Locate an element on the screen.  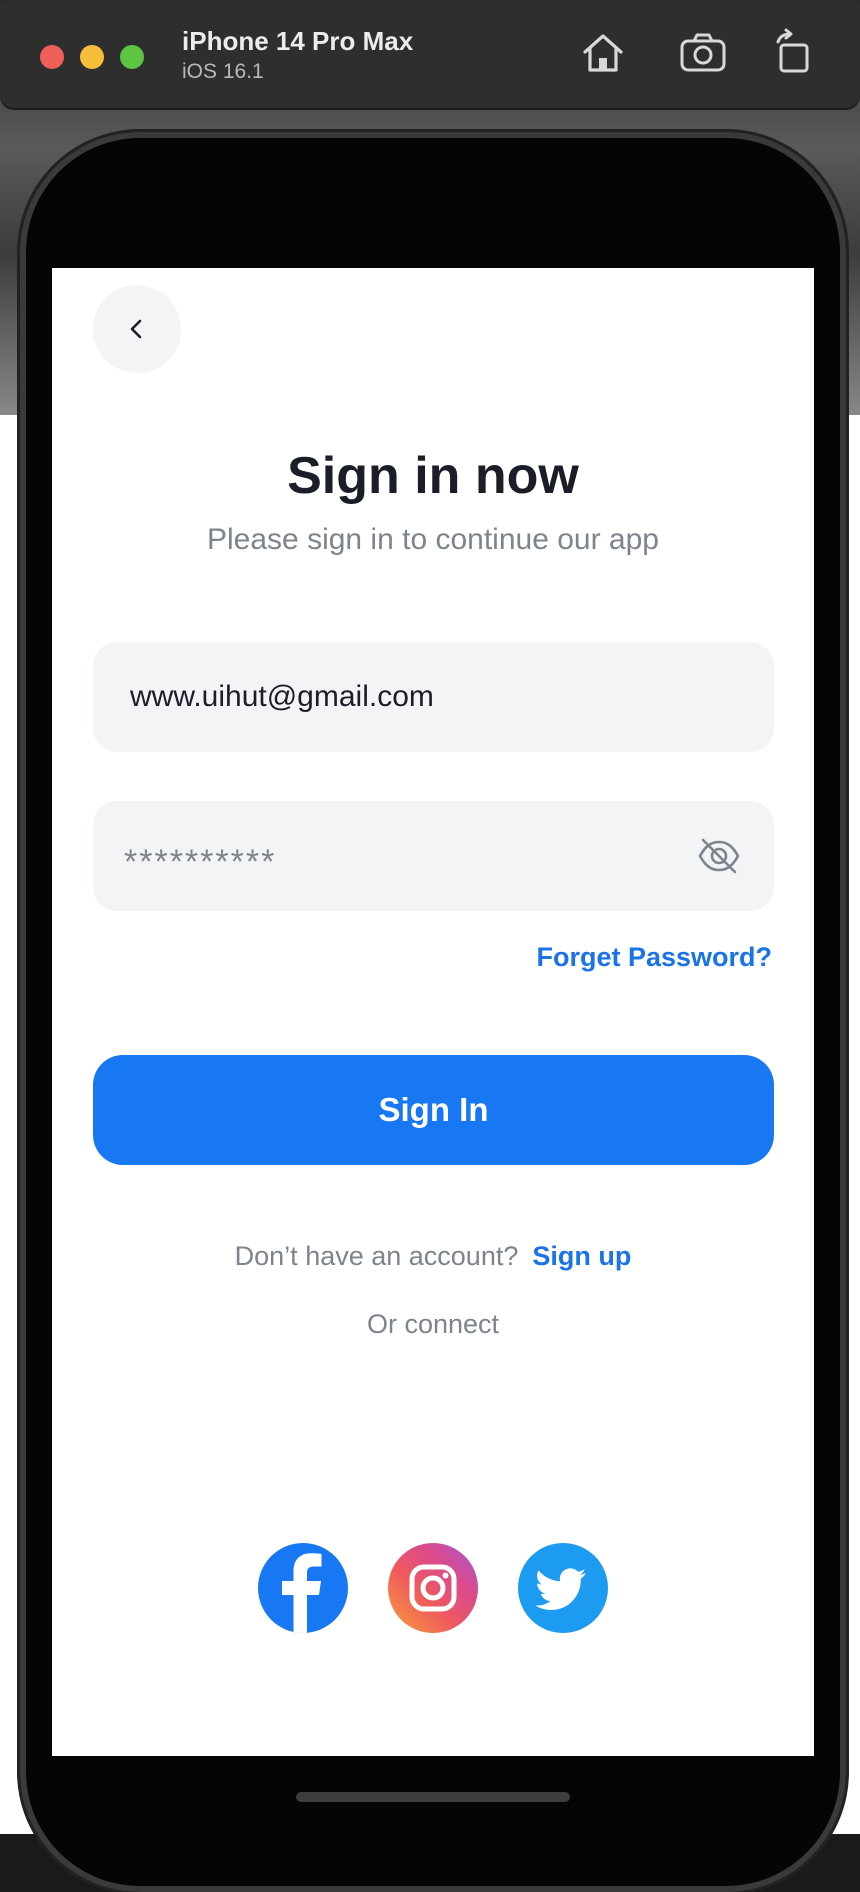
signup-row: Don’t have an account? Sign up is located at coordinates (433, 1256).